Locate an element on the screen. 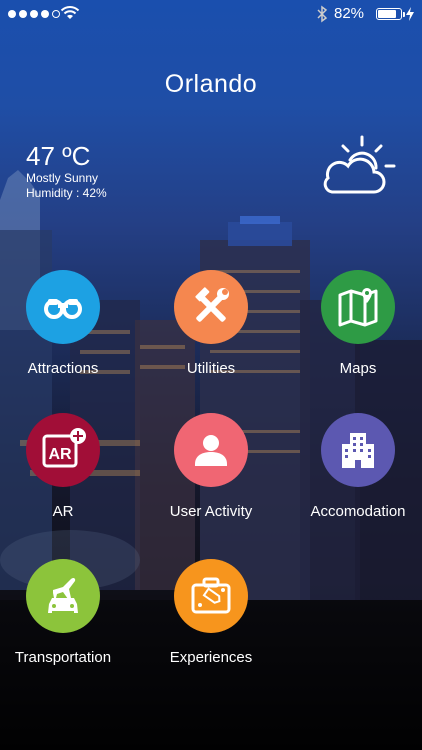 This screenshot has width=422, height=750. user-activity-label: User Activity is located at coordinates (211, 511).